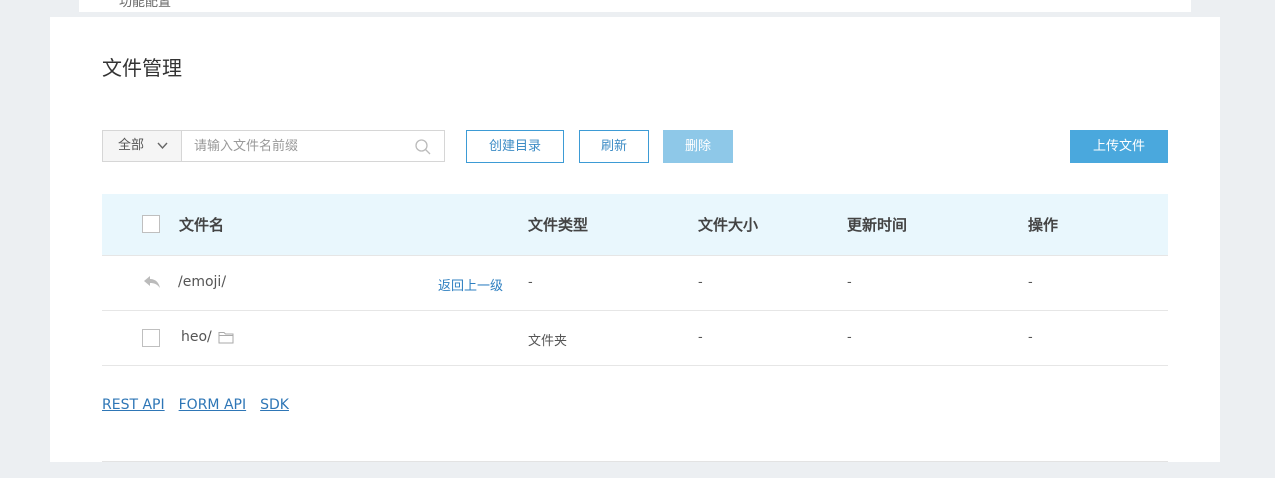 The width and height of the screenshot is (1275, 478). Describe the element at coordinates (1030, 337) in the screenshot. I see `row-actions: -` at that location.